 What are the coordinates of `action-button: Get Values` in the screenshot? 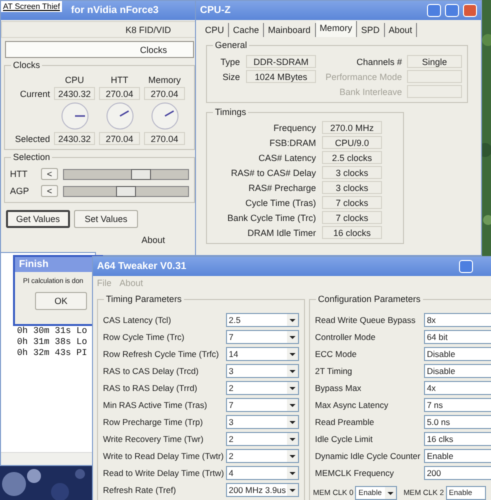 It's located at (38, 219).